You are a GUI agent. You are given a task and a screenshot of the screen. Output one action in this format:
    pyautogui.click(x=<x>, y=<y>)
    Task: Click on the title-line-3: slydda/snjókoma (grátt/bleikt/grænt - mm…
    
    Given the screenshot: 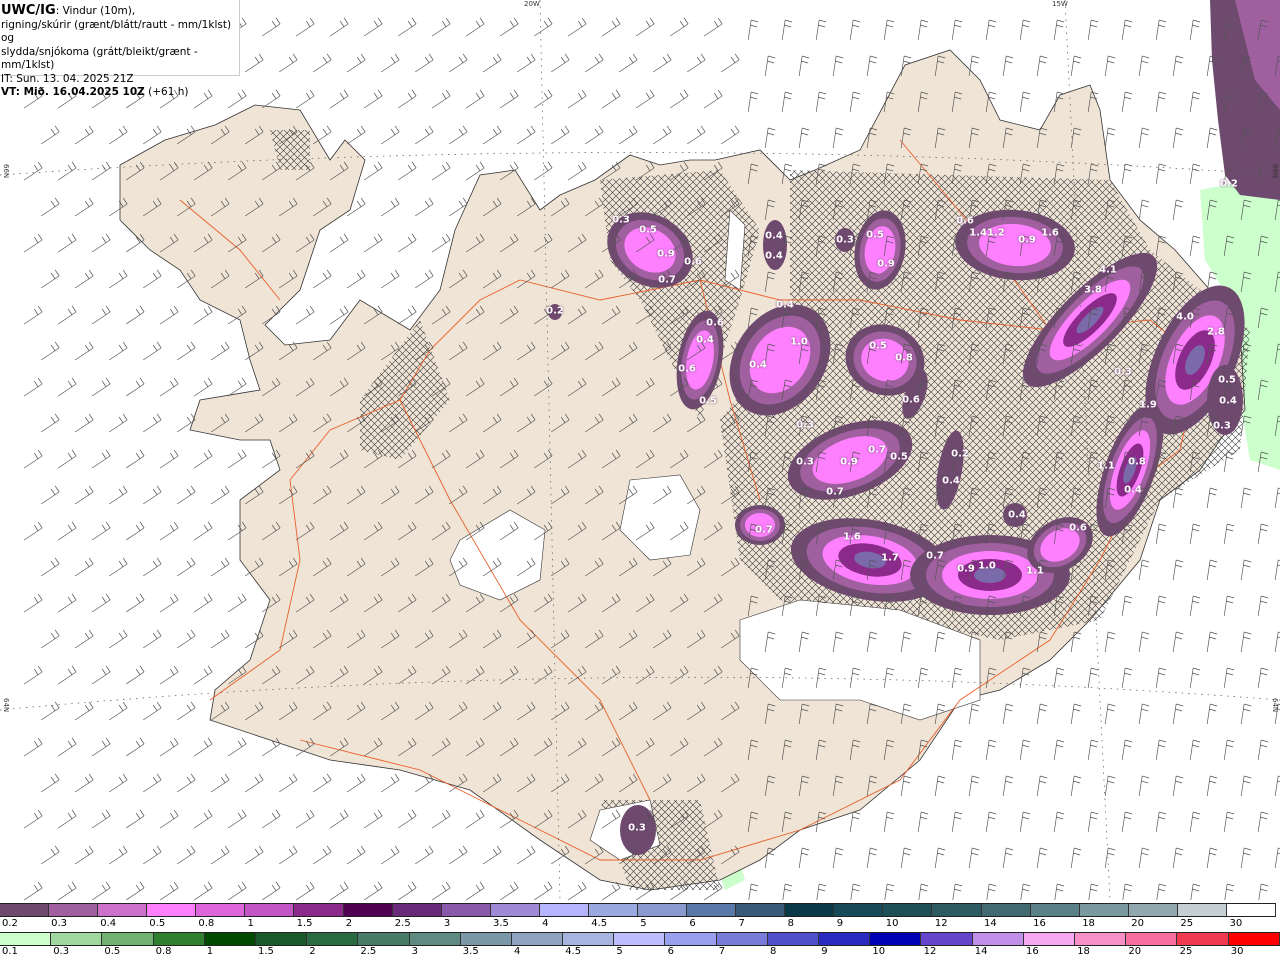 What is the action you would take?
    pyautogui.click(x=99, y=58)
    